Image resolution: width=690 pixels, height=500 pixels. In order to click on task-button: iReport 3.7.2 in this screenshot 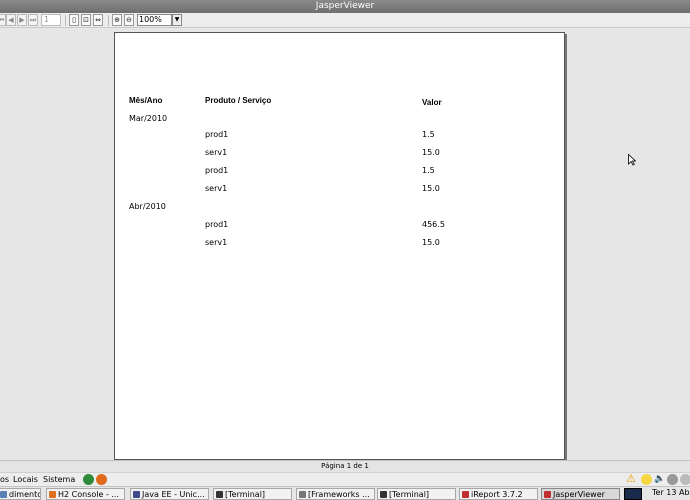, I will do `click(498, 494)`.